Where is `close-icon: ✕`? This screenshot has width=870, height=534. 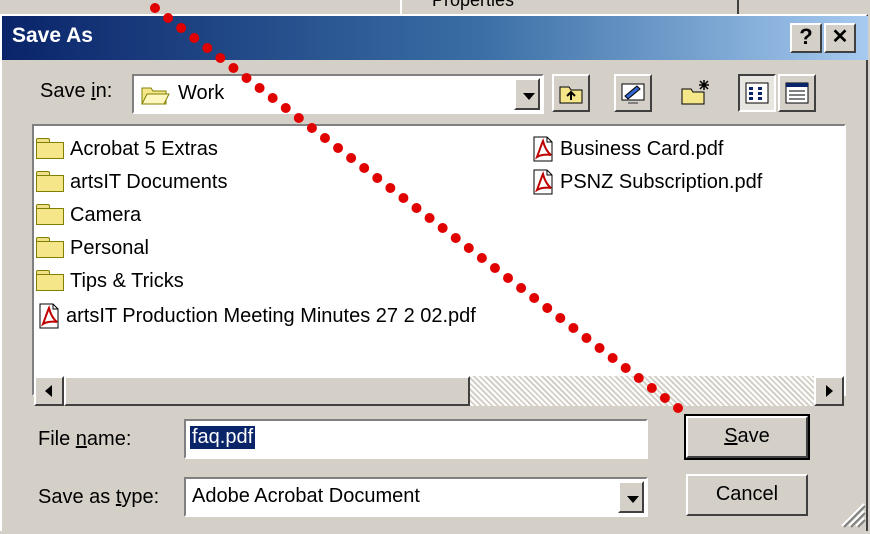 close-icon: ✕ is located at coordinates (840, 37).